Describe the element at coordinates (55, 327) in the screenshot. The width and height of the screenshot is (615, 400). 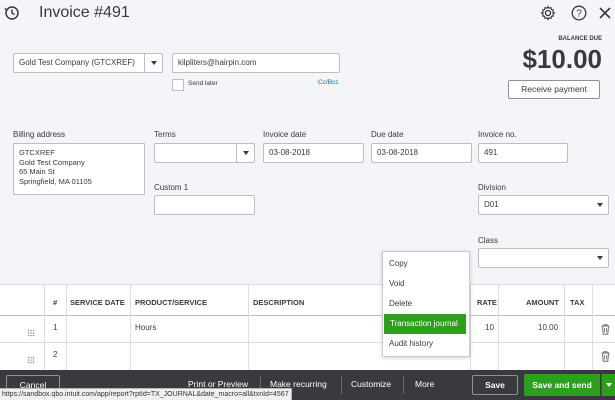
I see `row-num: 1` at that location.